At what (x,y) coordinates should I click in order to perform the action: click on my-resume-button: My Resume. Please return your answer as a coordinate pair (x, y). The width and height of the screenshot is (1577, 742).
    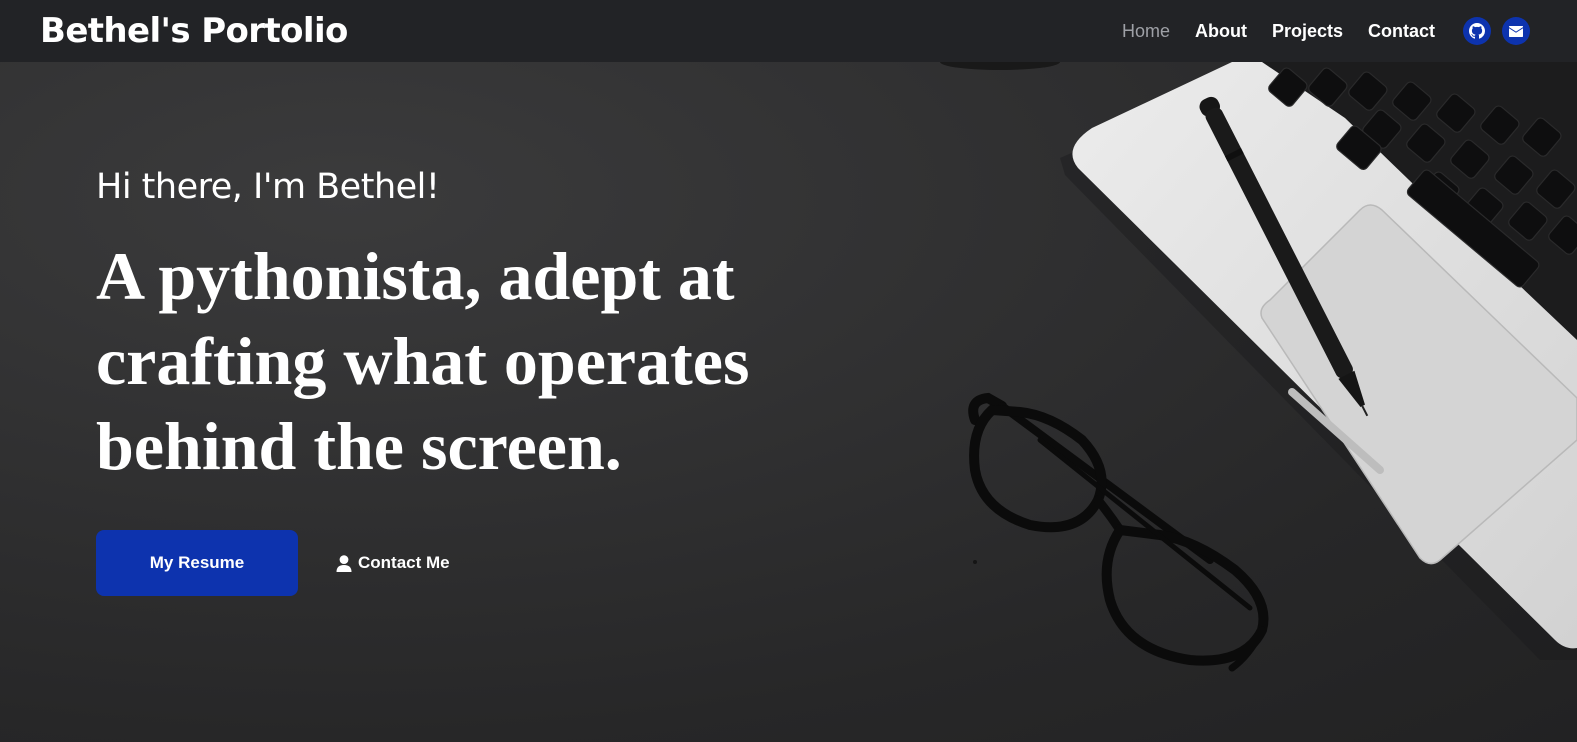
    Looking at the image, I should click on (197, 563).